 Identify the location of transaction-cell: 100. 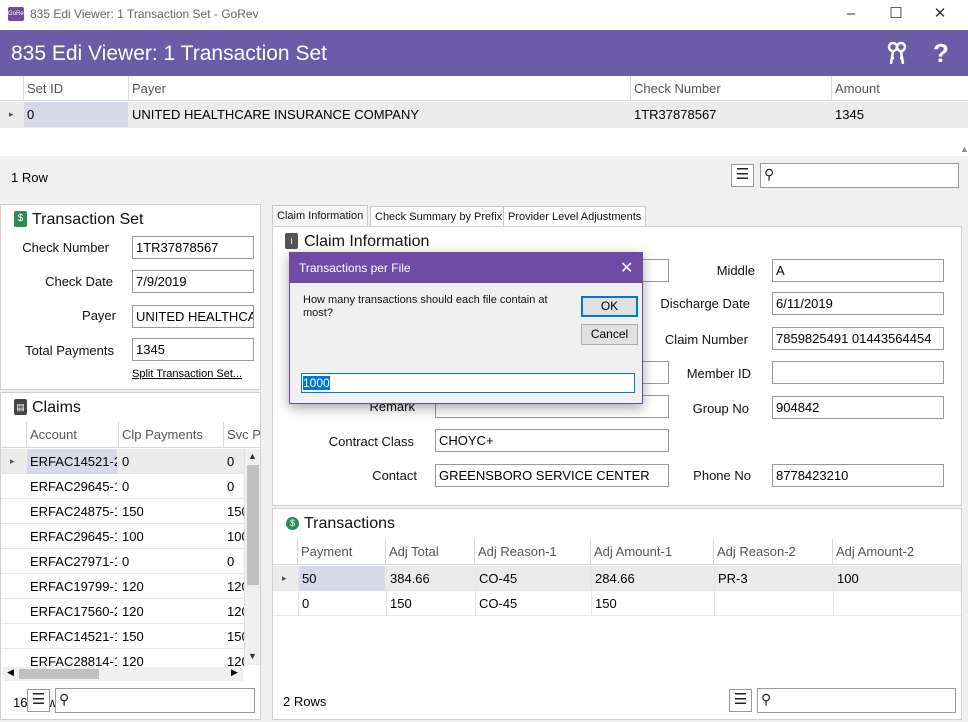
(893, 578).